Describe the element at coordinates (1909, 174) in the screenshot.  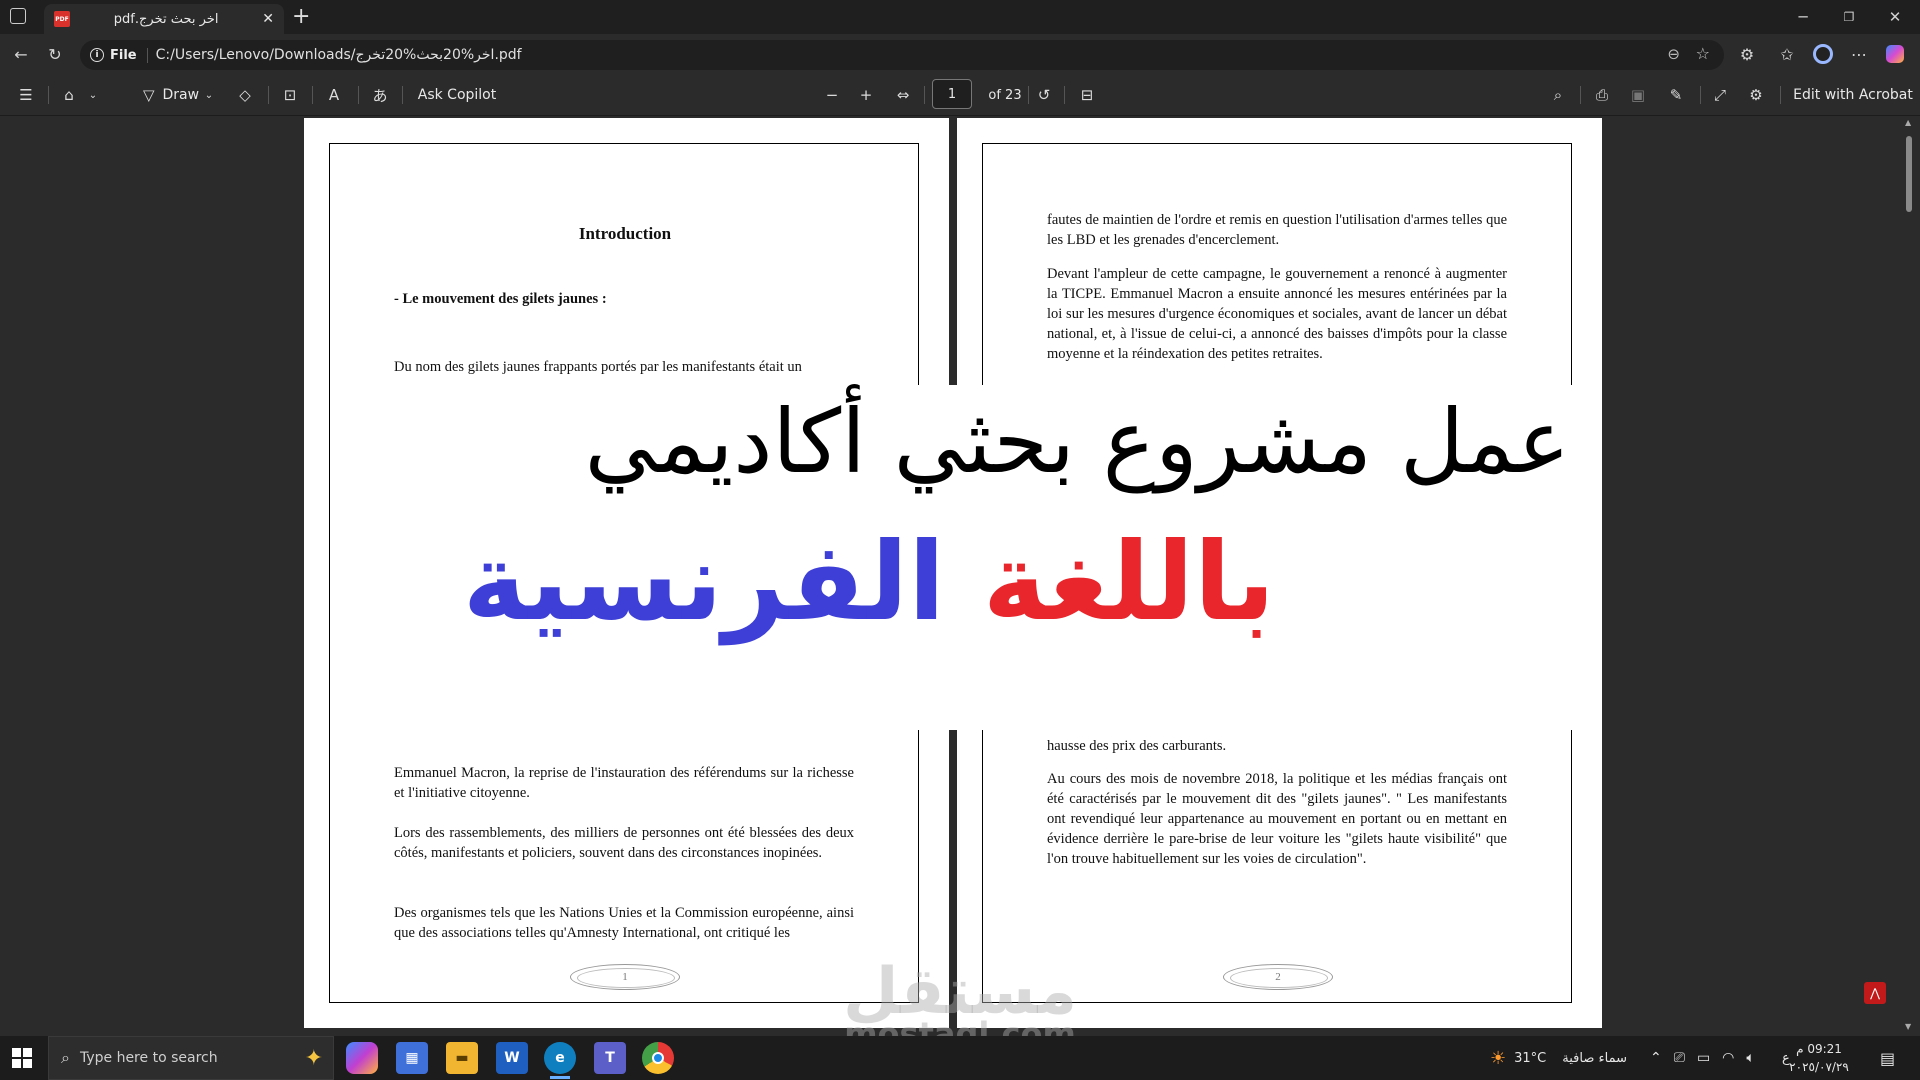
I see `scroll-thumb` at that location.